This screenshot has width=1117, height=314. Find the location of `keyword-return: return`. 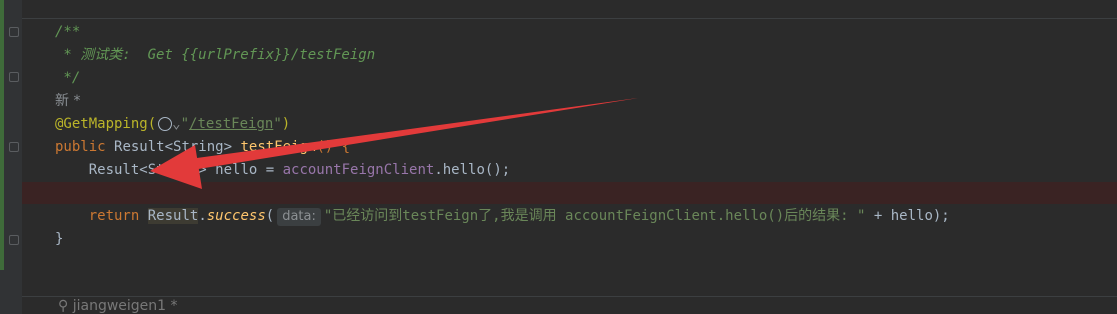

keyword-return: return is located at coordinates (114, 216).